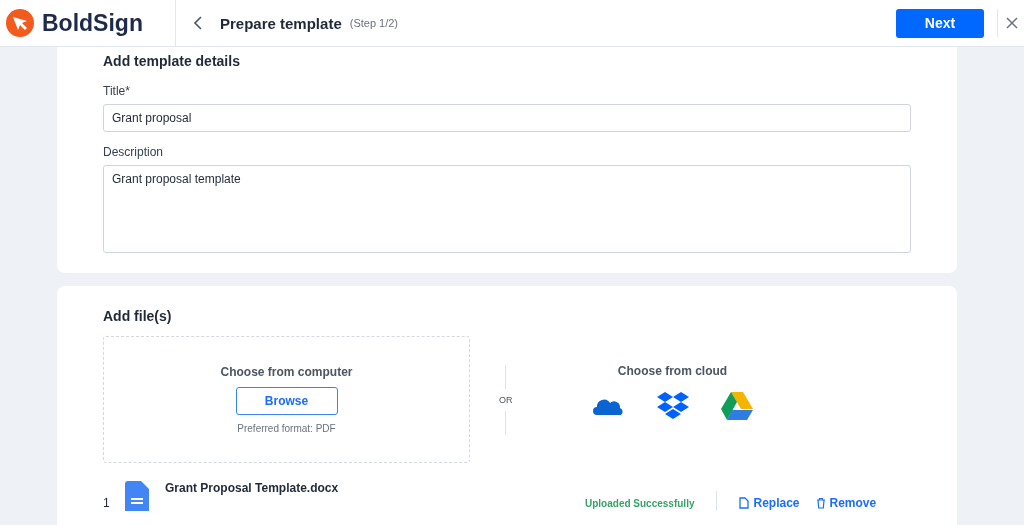 This screenshot has width=1024, height=525. I want to click on triangle-icon, so click(736, 406).